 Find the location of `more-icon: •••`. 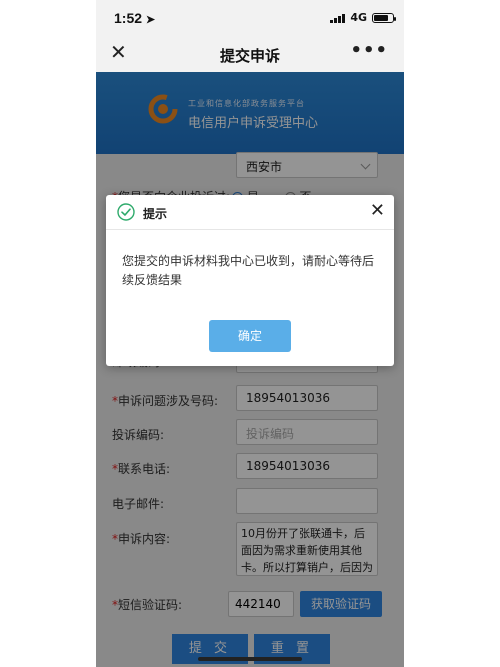

more-icon: ••• is located at coordinates (369, 50).